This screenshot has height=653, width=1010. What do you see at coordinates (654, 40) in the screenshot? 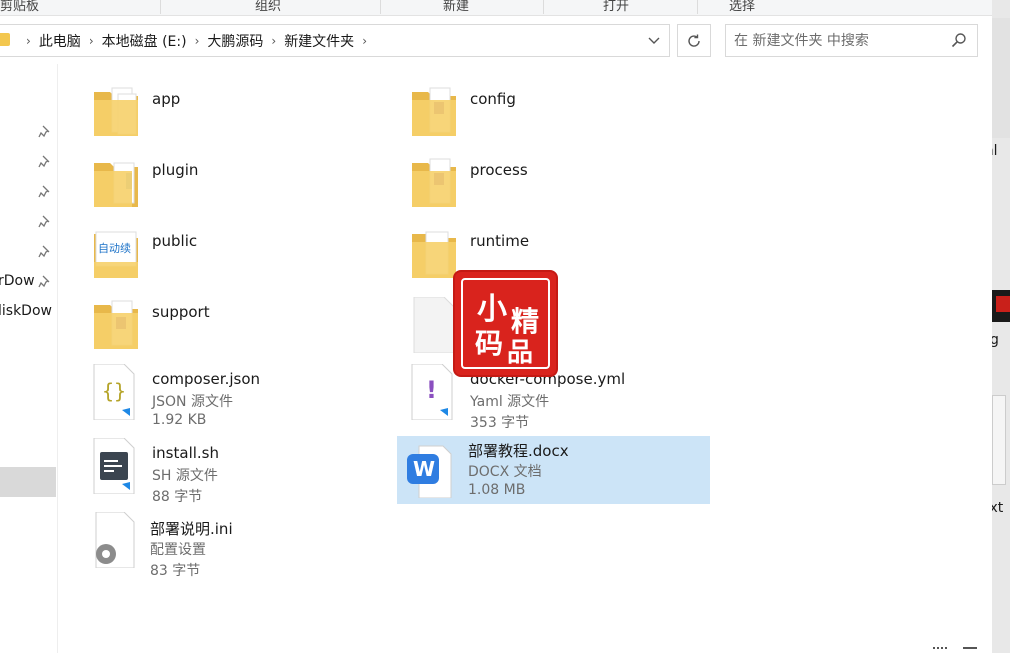
I see `chevron-down-icon` at bounding box center [654, 40].